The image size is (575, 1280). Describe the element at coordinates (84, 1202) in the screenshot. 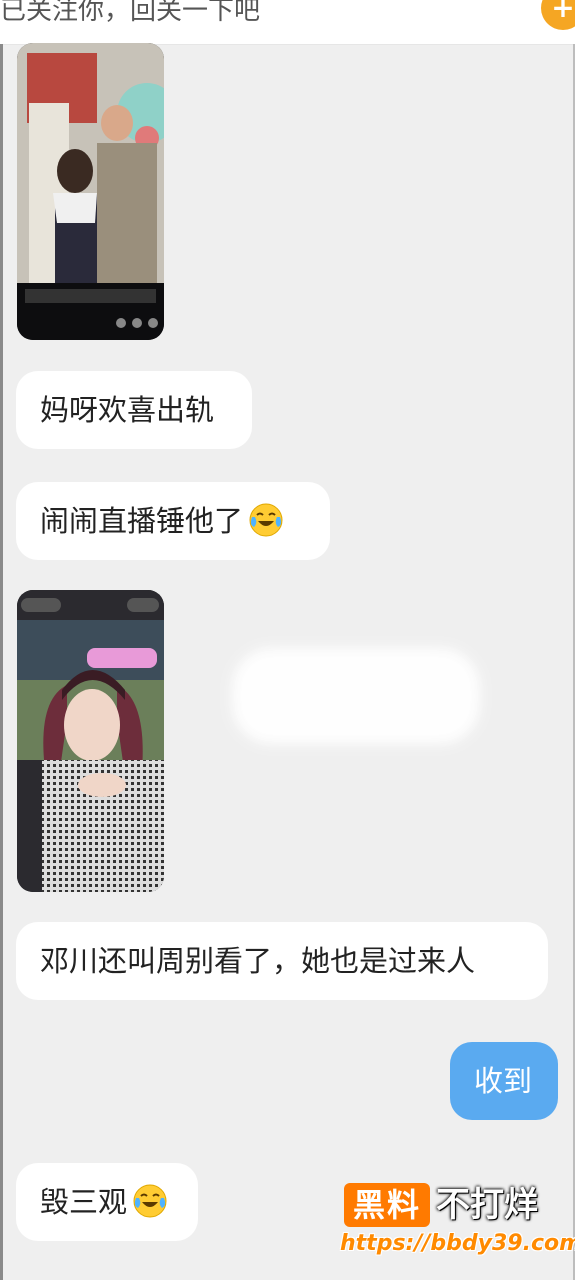

I see `message-text: 毁三观` at that location.